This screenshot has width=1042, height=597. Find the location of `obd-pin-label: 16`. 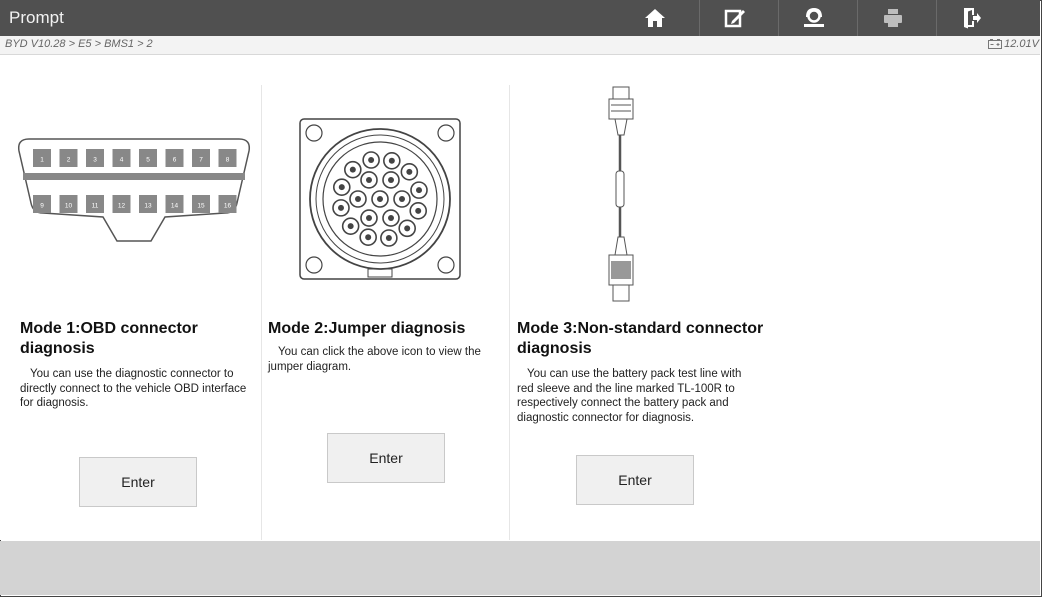

obd-pin-label: 16 is located at coordinates (228, 206).